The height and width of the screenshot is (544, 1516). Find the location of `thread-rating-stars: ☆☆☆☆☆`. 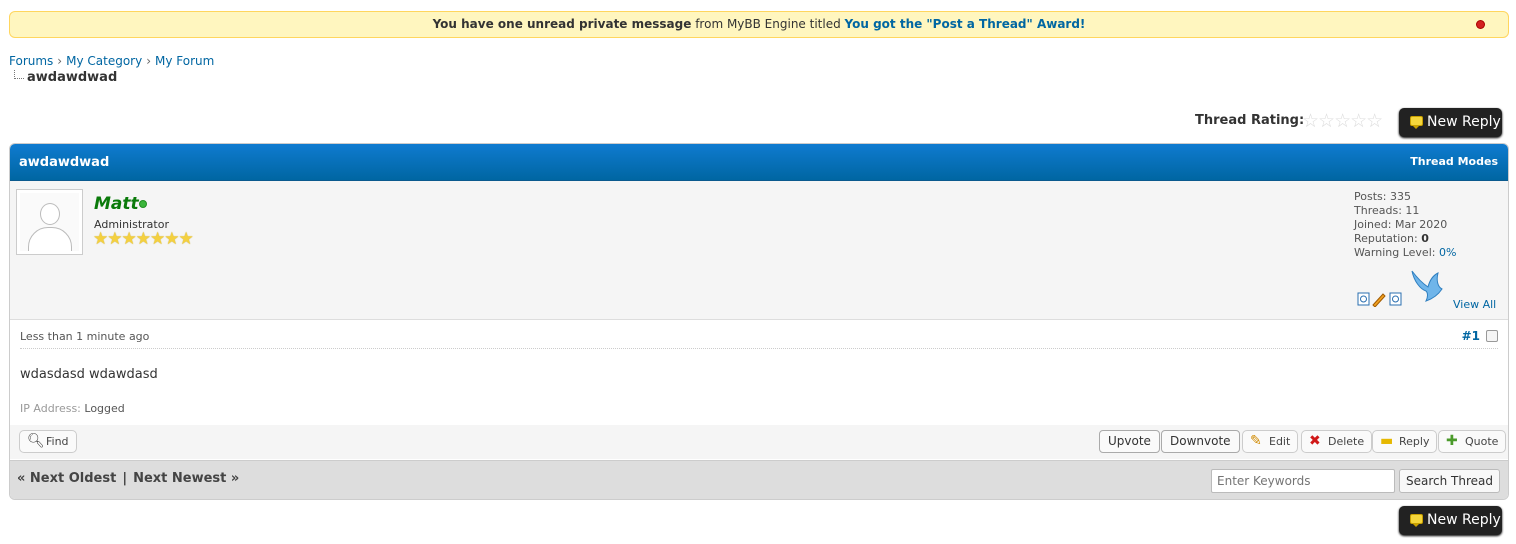

thread-rating-stars: ☆☆☆☆☆ is located at coordinates (1342, 121).